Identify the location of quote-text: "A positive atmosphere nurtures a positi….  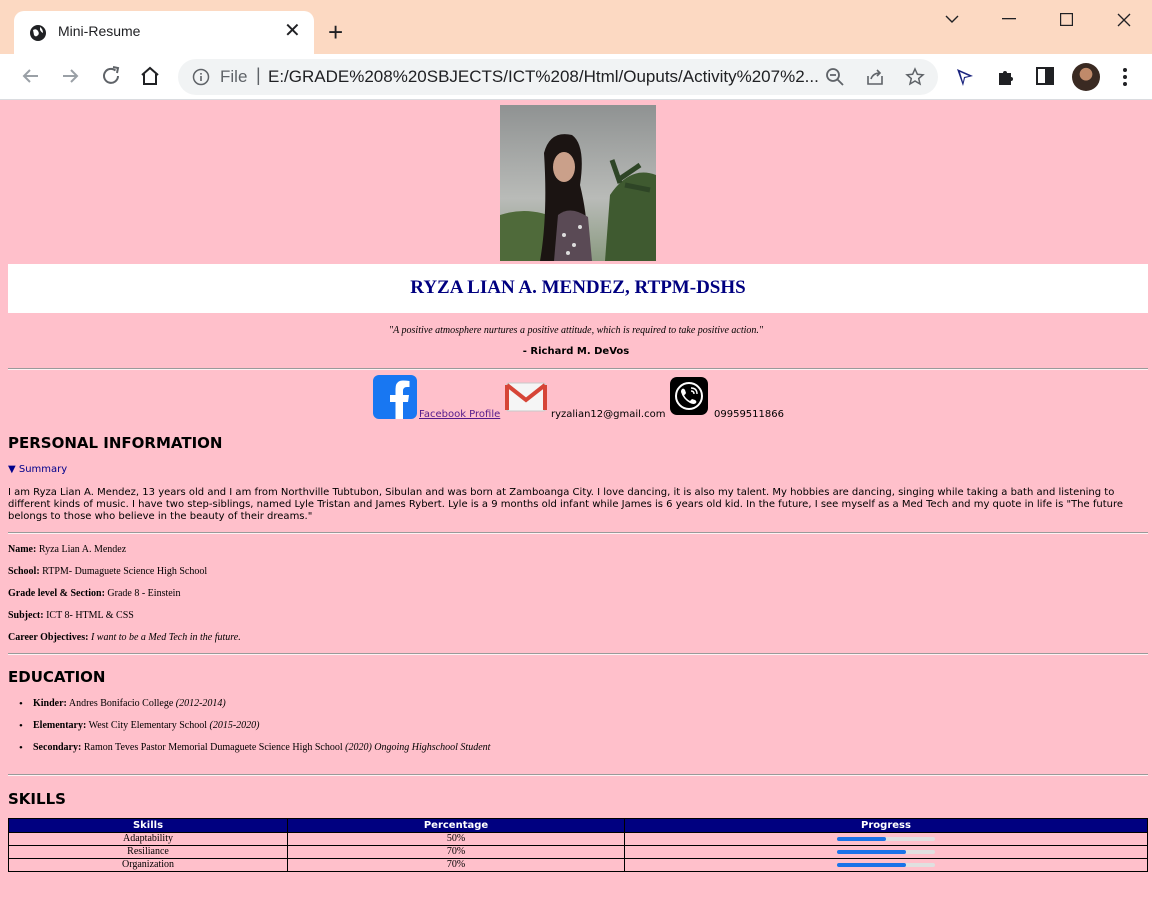
(576, 330).